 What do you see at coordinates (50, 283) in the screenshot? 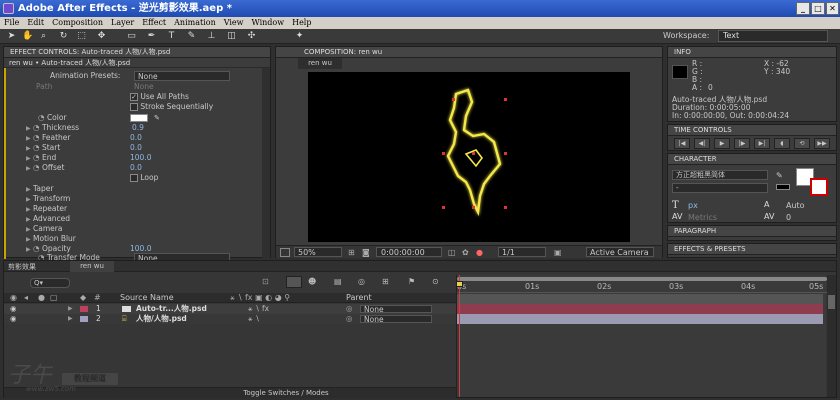
I see `timeline-search-input: Q▾` at bounding box center [50, 283].